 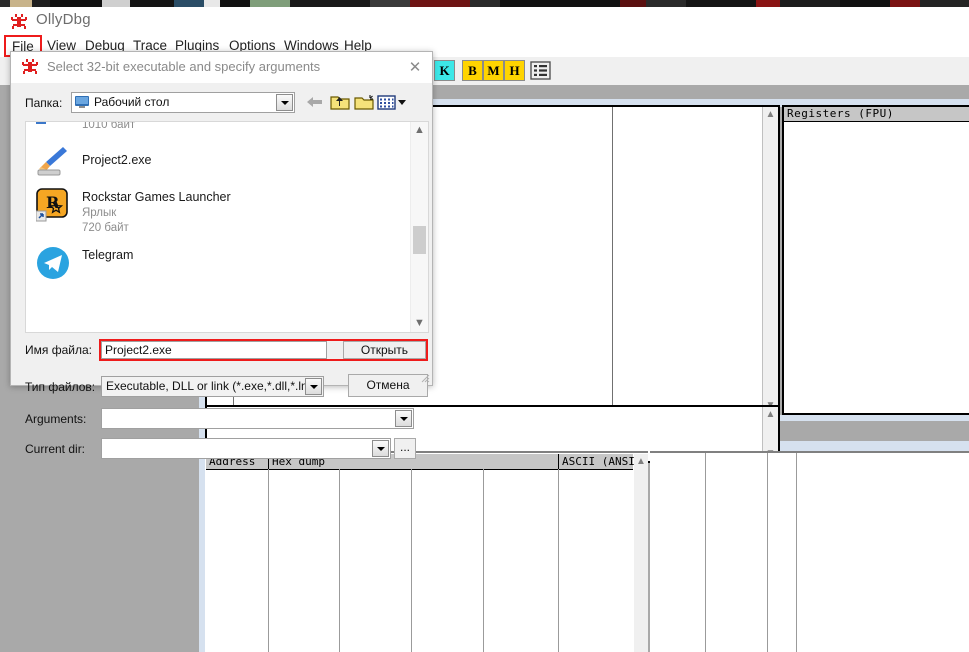 What do you see at coordinates (109, 126) in the screenshot?
I see `list-item-size: 1010 байт` at bounding box center [109, 126].